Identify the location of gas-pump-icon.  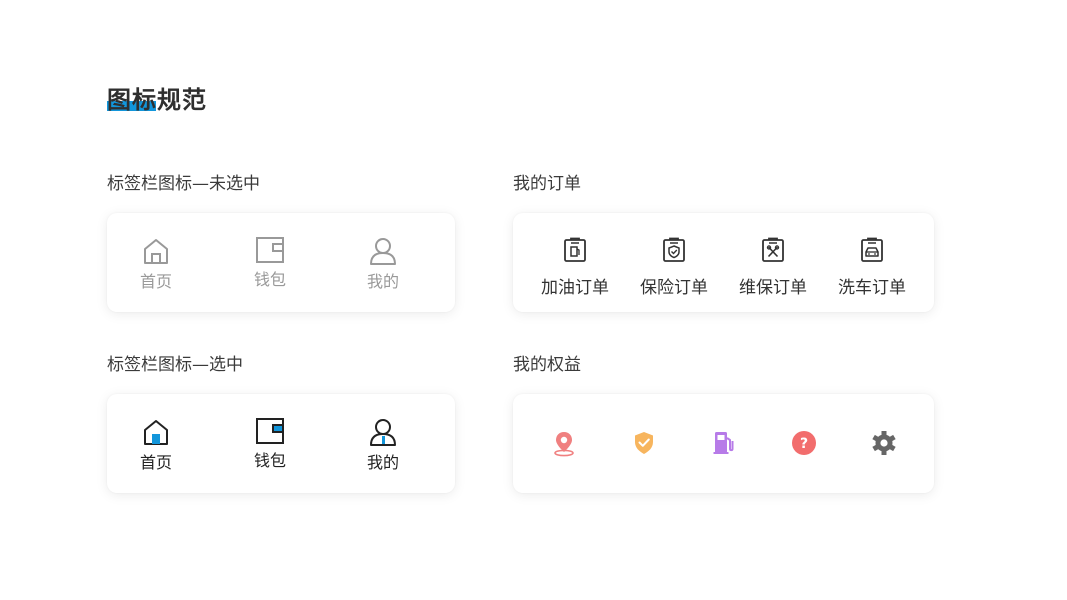
(723, 443).